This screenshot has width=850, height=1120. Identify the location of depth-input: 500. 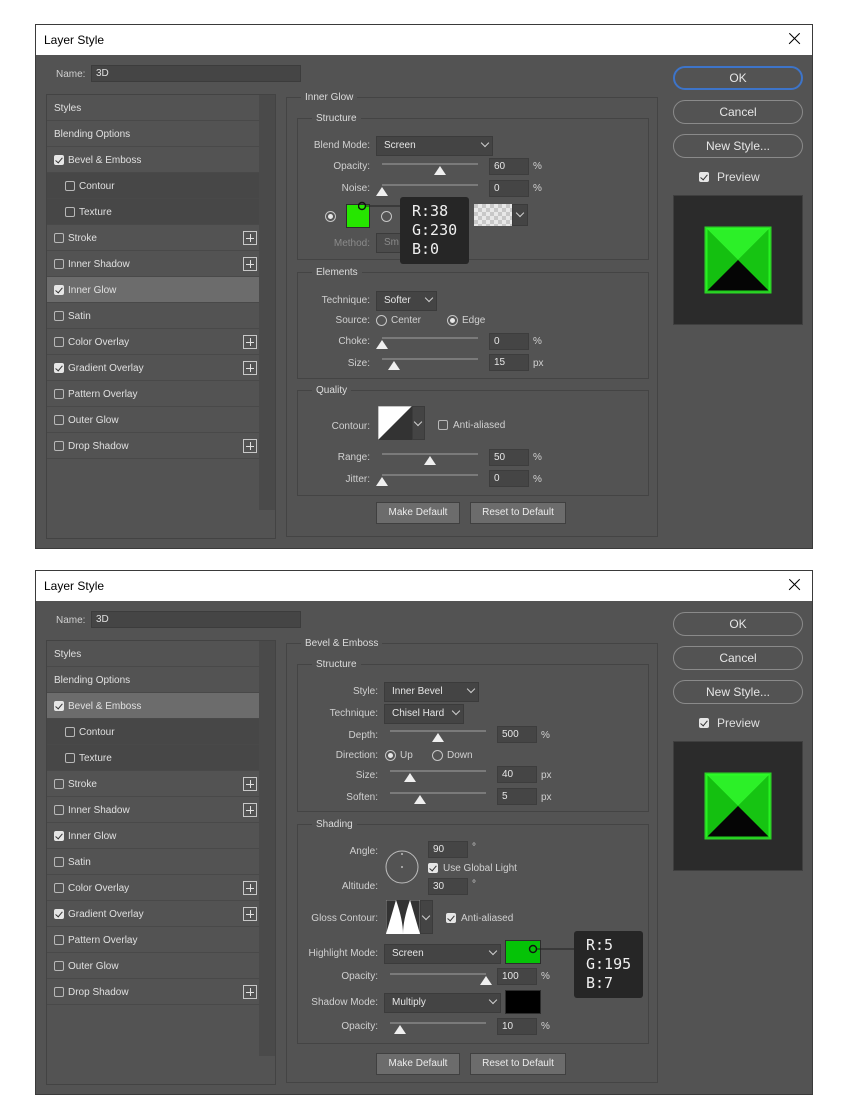
(517, 734).